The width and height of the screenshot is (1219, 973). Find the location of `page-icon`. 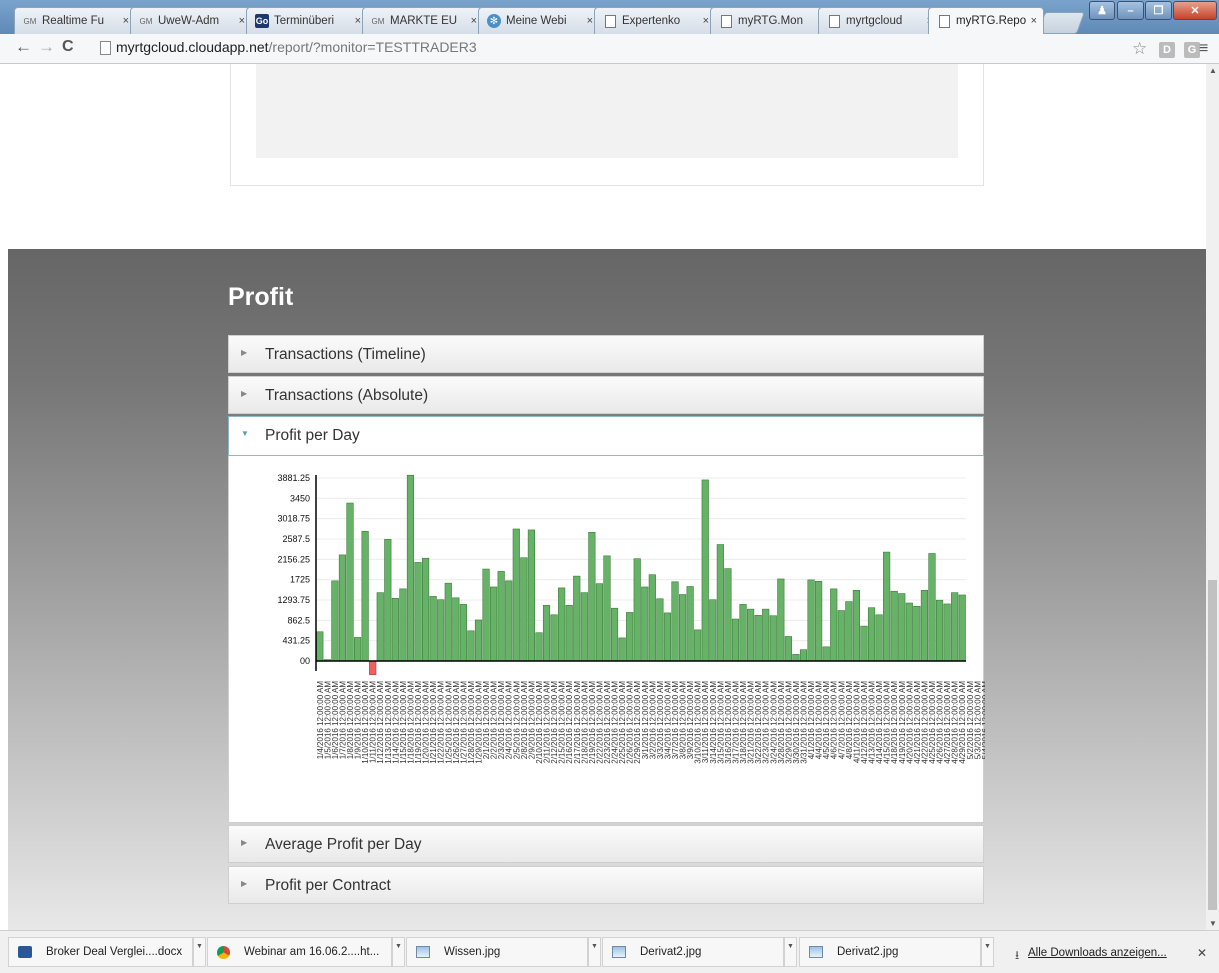

page-icon is located at coordinates (105, 48).